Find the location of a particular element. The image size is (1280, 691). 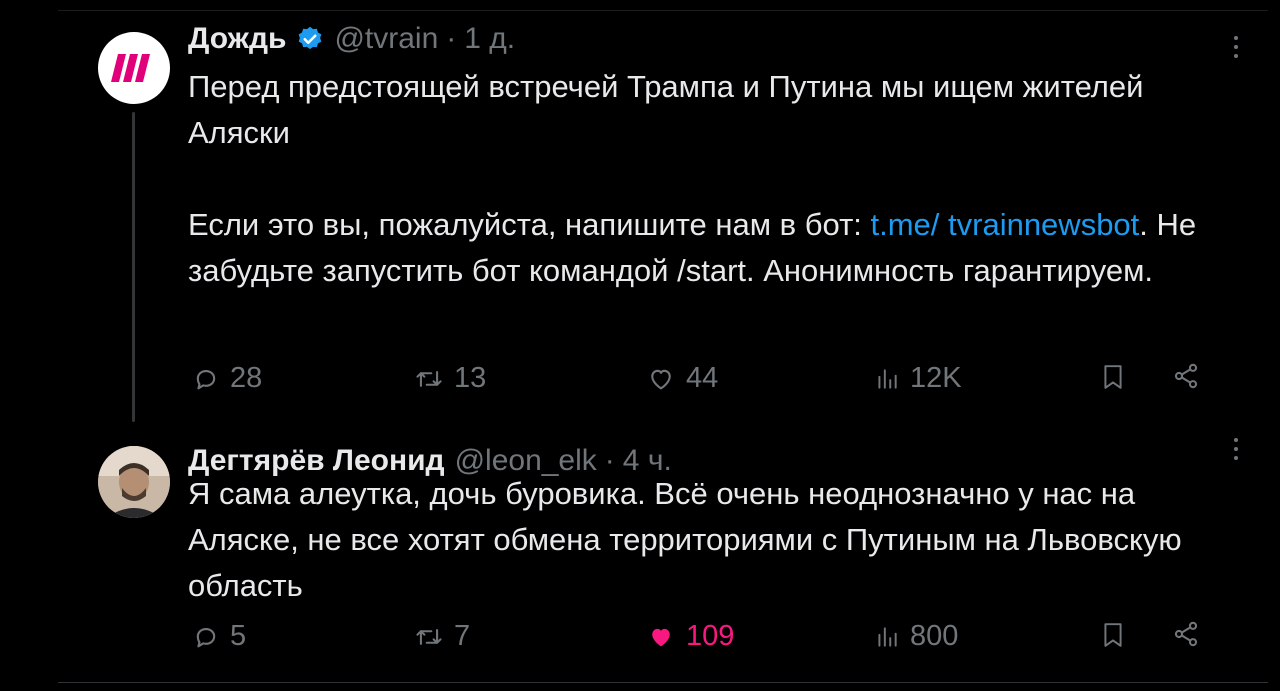

reply-button: 5 is located at coordinates (219, 636).